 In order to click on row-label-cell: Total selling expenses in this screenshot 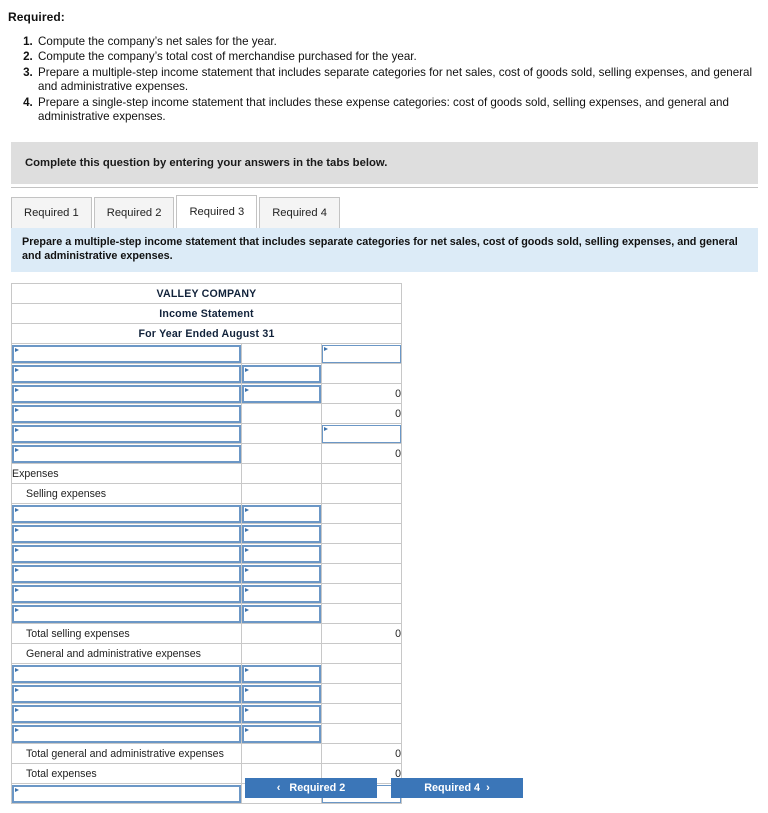, I will do `click(126, 634)`.